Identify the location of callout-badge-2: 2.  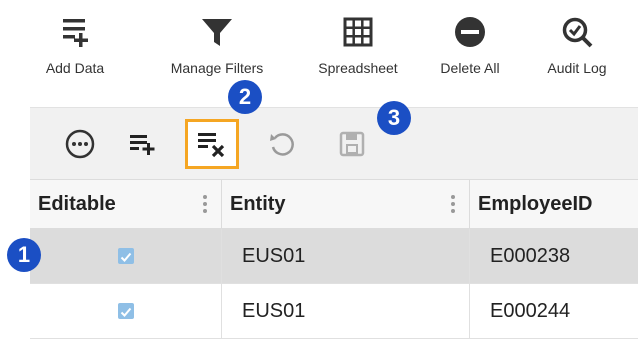
(245, 97).